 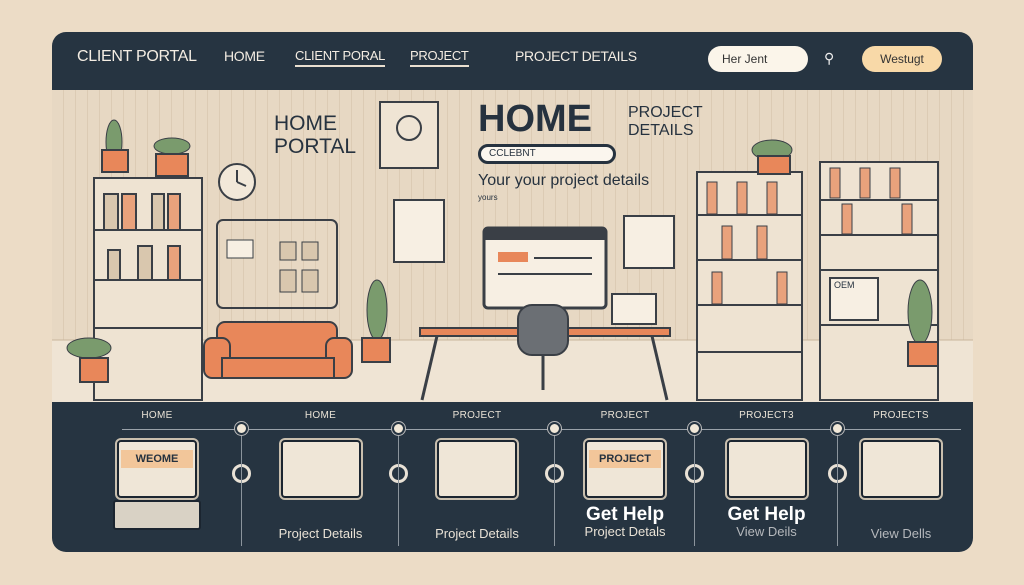 What do you see at coordinates (157, 459) in the screenshot?
I see `step-title: WEOME` at bounding box center [157, 459].